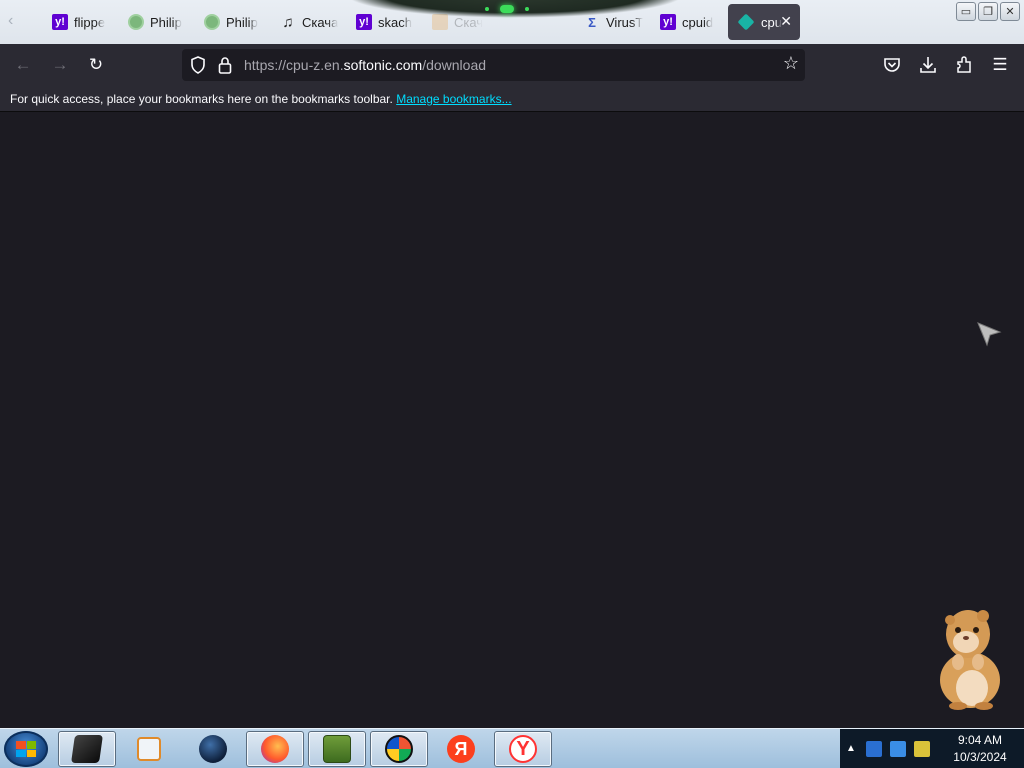 Image resolution: width=1024 pixels, height=768 pixels. What do you see at coordinates (746, 22) in the screenshot?
I see `softonic-icon` at bounding box center [746, 22].